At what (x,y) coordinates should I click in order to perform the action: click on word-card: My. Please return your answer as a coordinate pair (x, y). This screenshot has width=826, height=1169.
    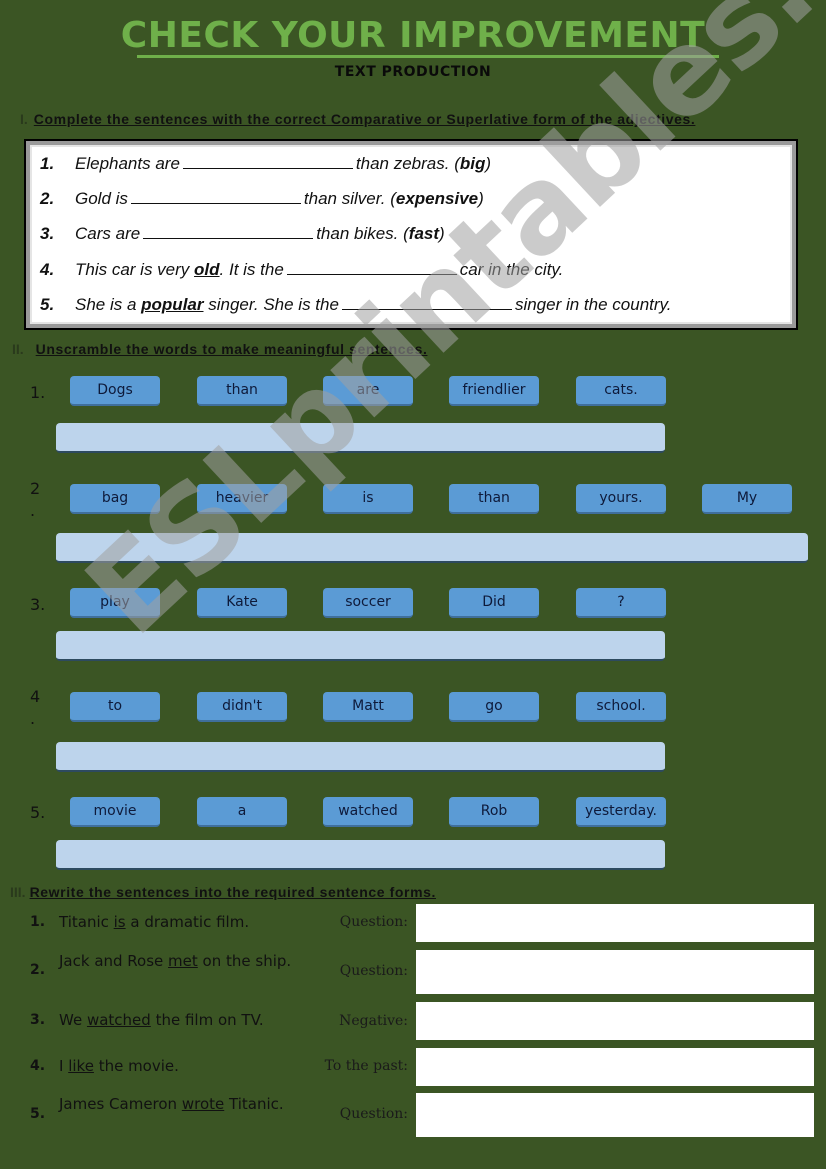
    Looking at the image, I should click on (747, 499).